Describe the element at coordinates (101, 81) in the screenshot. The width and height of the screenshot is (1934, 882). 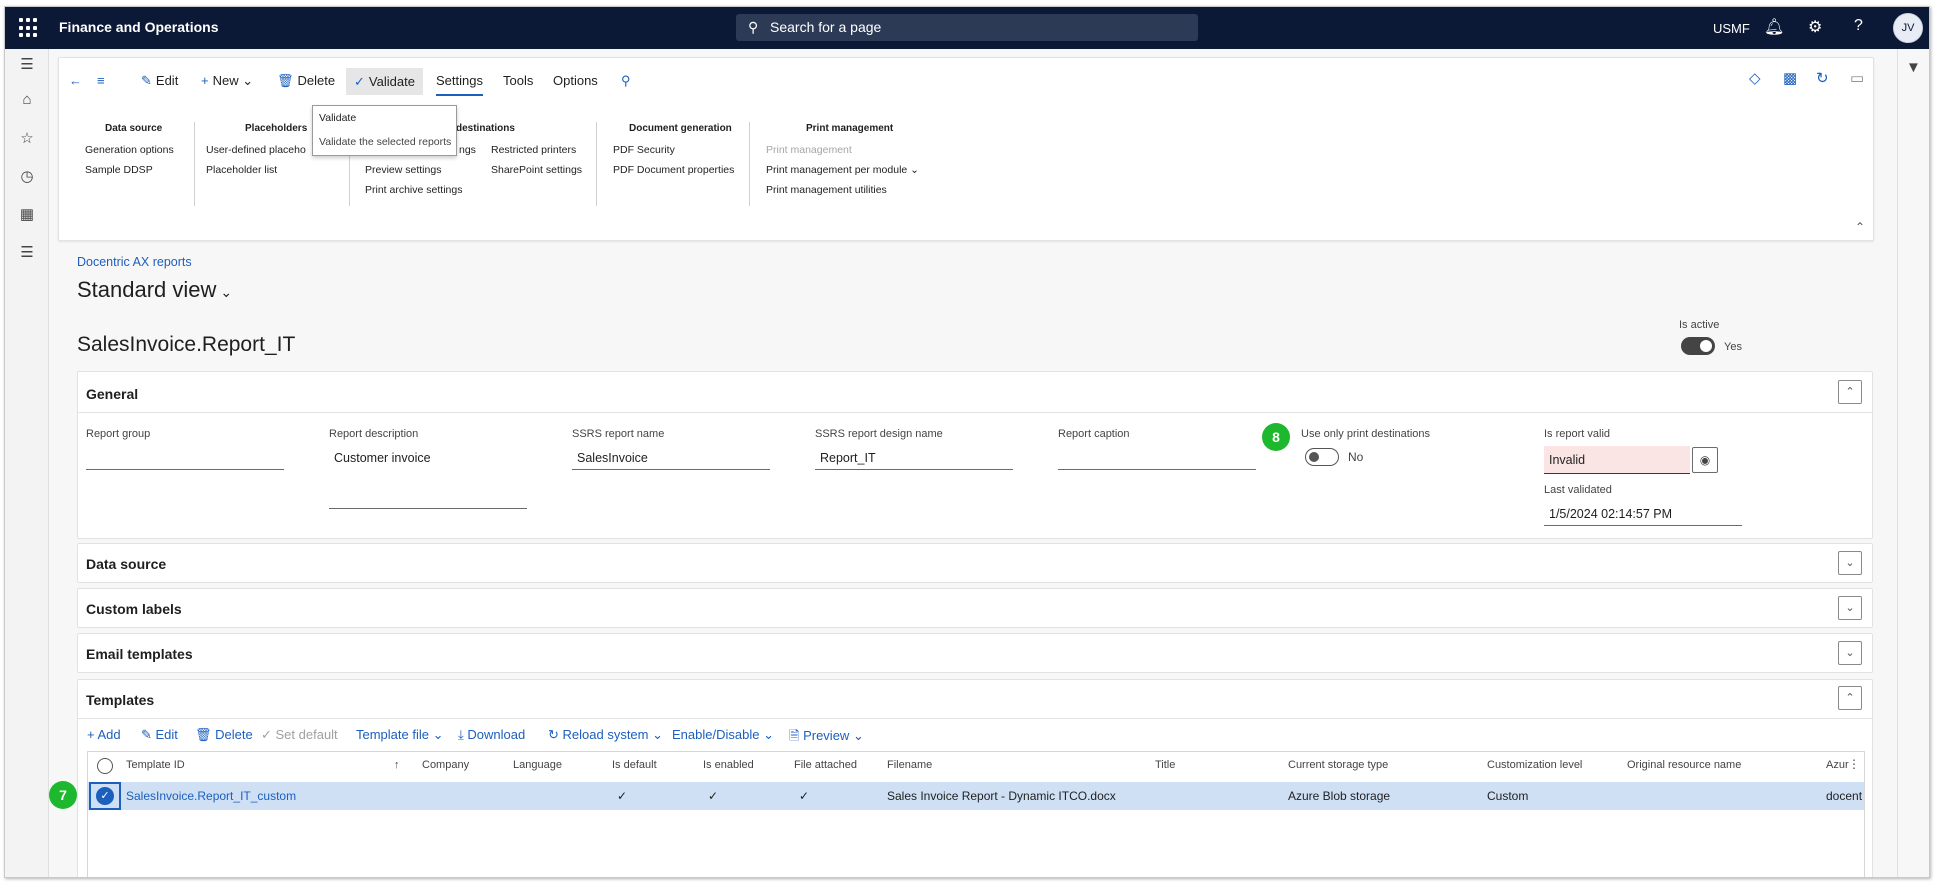
I see `list-toggle-icon: ≡` at that location.